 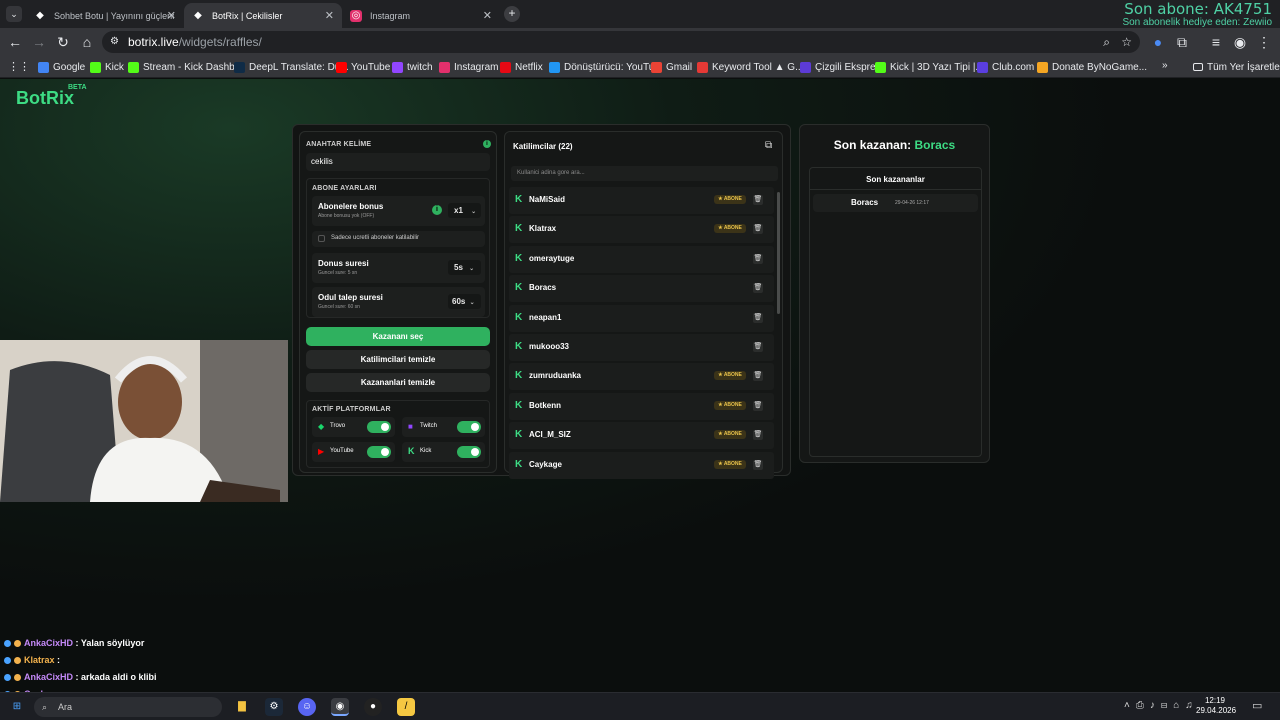 What do you see at coordinates (421, 15) in the screenshot?
I see `tab-instagram: ◎ Instagram ✕` at bounding box center [421, 15].